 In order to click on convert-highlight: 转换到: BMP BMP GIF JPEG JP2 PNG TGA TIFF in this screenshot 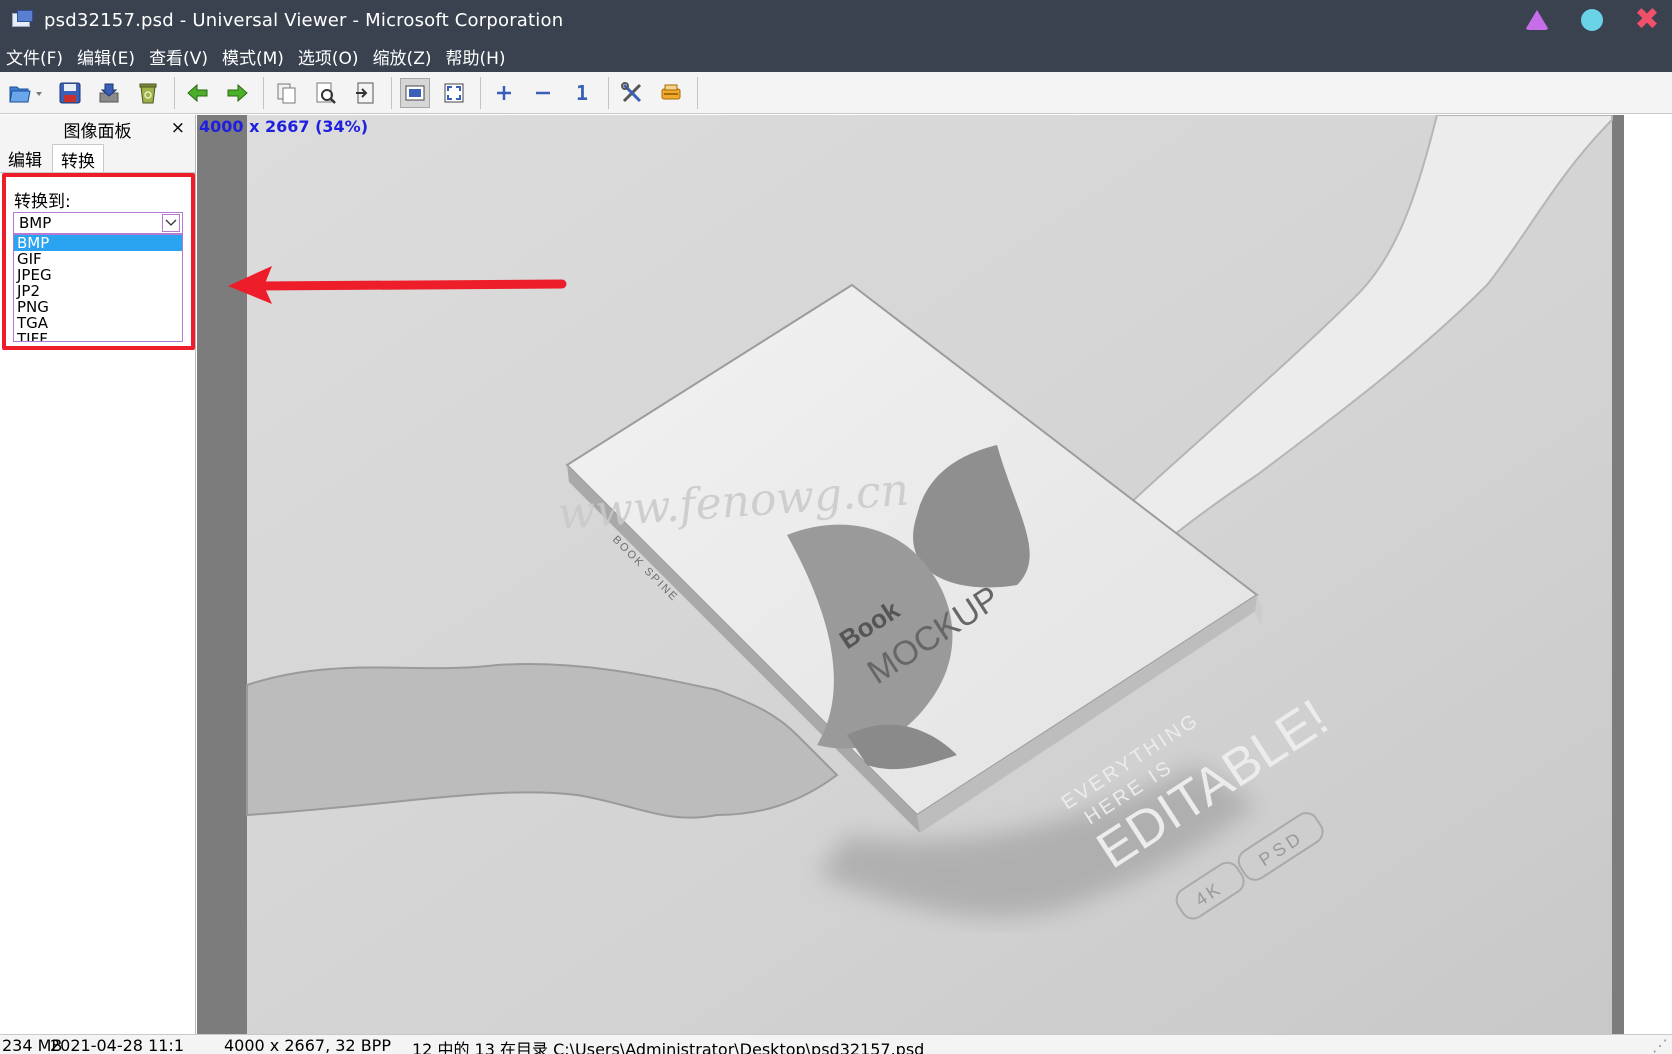, I will do `click(98, 261)`.